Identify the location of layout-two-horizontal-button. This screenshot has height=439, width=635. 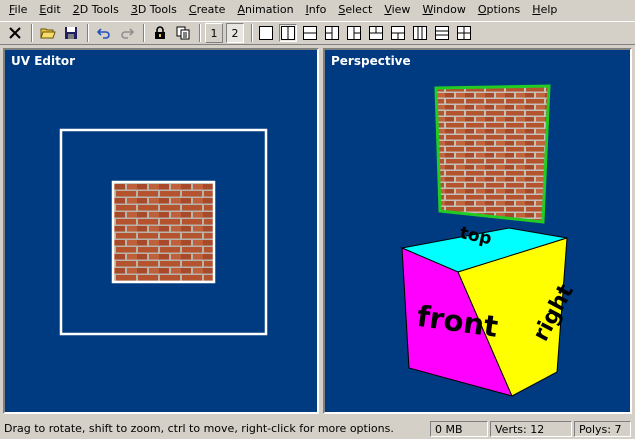
(310, 33).